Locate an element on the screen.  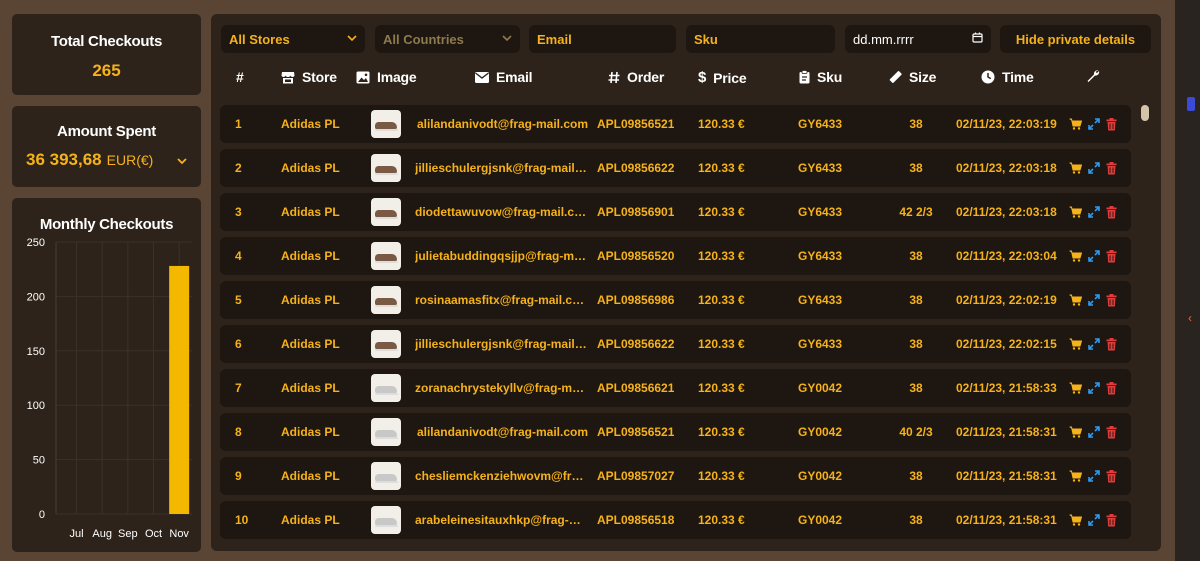
row-order: APL09856621 is located at coordinates (636, 388).